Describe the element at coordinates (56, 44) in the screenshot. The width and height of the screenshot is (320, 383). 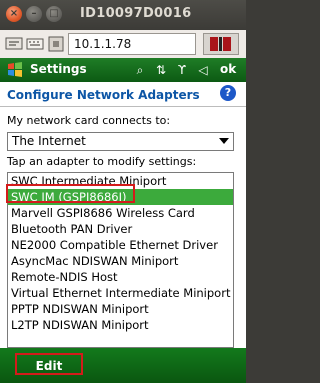
I see `settings-icon` at that location.